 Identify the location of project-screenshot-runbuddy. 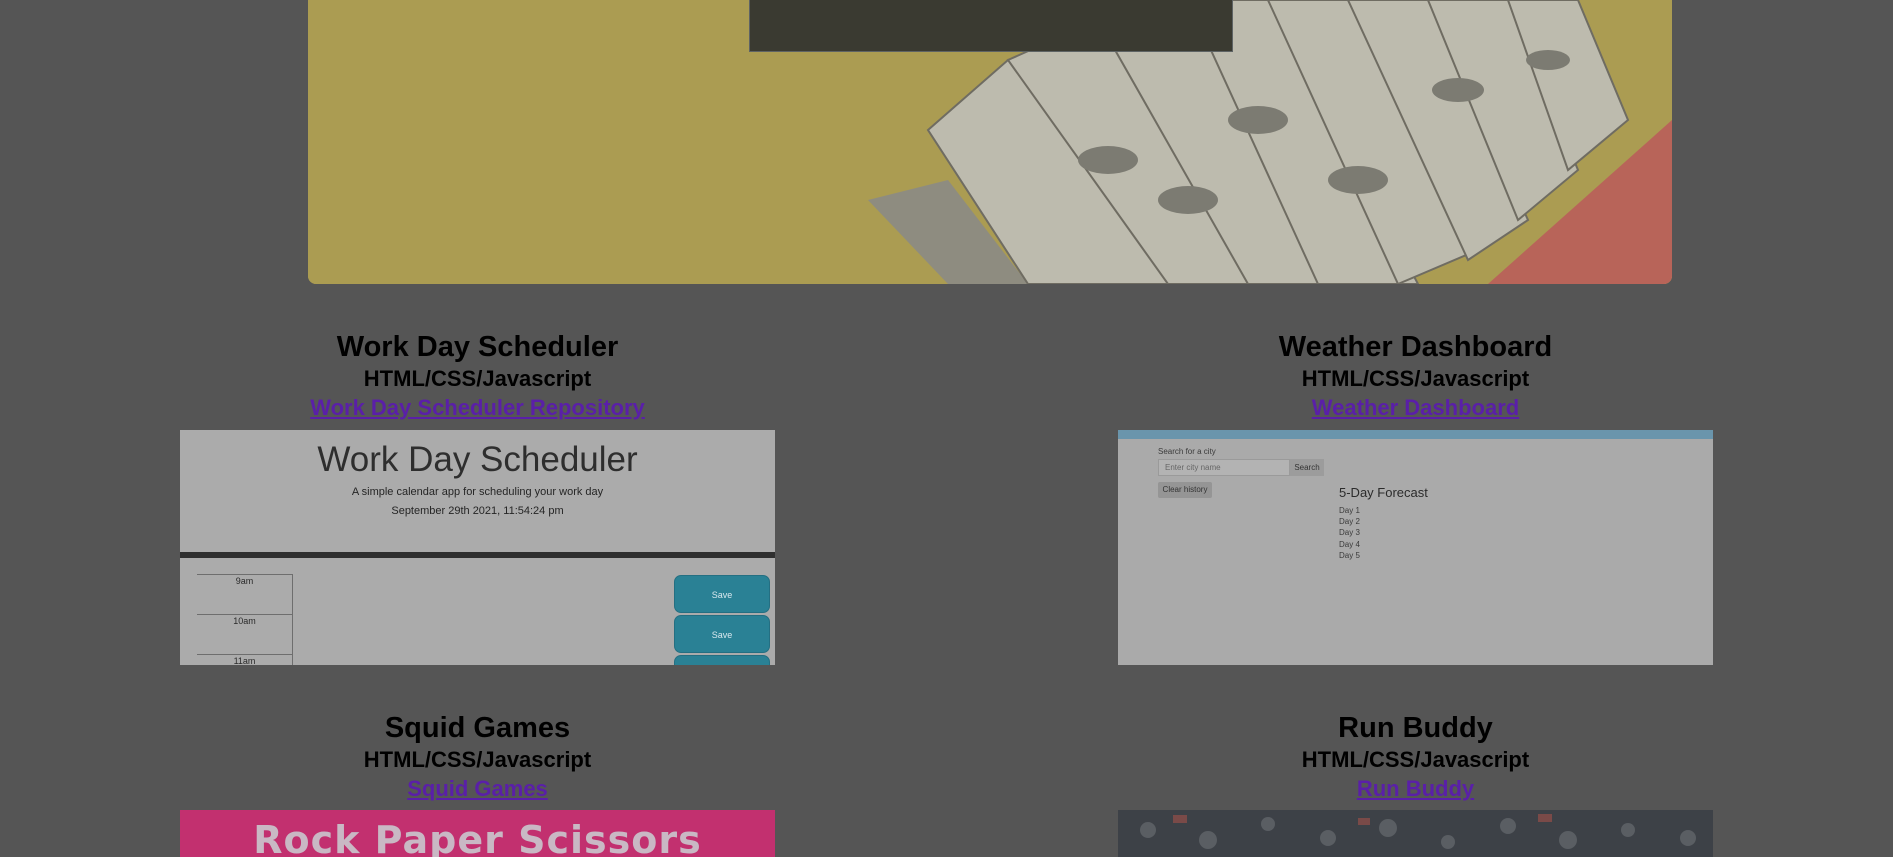
(1415, 833).